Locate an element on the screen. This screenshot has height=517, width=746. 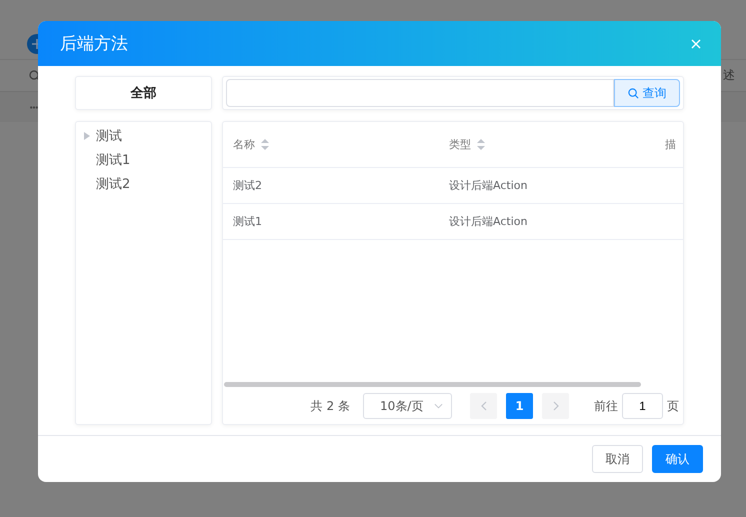
cancel-button: 取消 is located at coordinates (617, 459).